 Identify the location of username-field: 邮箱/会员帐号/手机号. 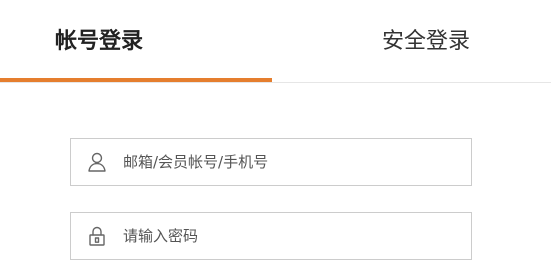
(271, 162).